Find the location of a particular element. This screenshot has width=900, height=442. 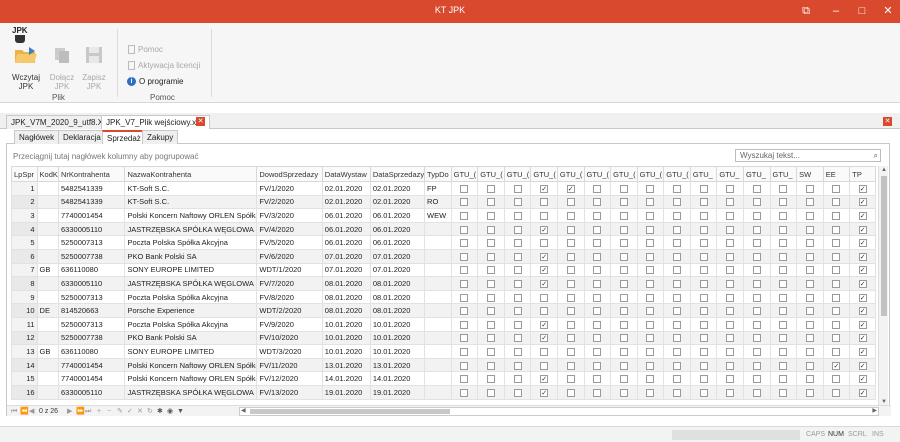

cell-nazwa: Porsche Experience is located at coordinates (191, 310).